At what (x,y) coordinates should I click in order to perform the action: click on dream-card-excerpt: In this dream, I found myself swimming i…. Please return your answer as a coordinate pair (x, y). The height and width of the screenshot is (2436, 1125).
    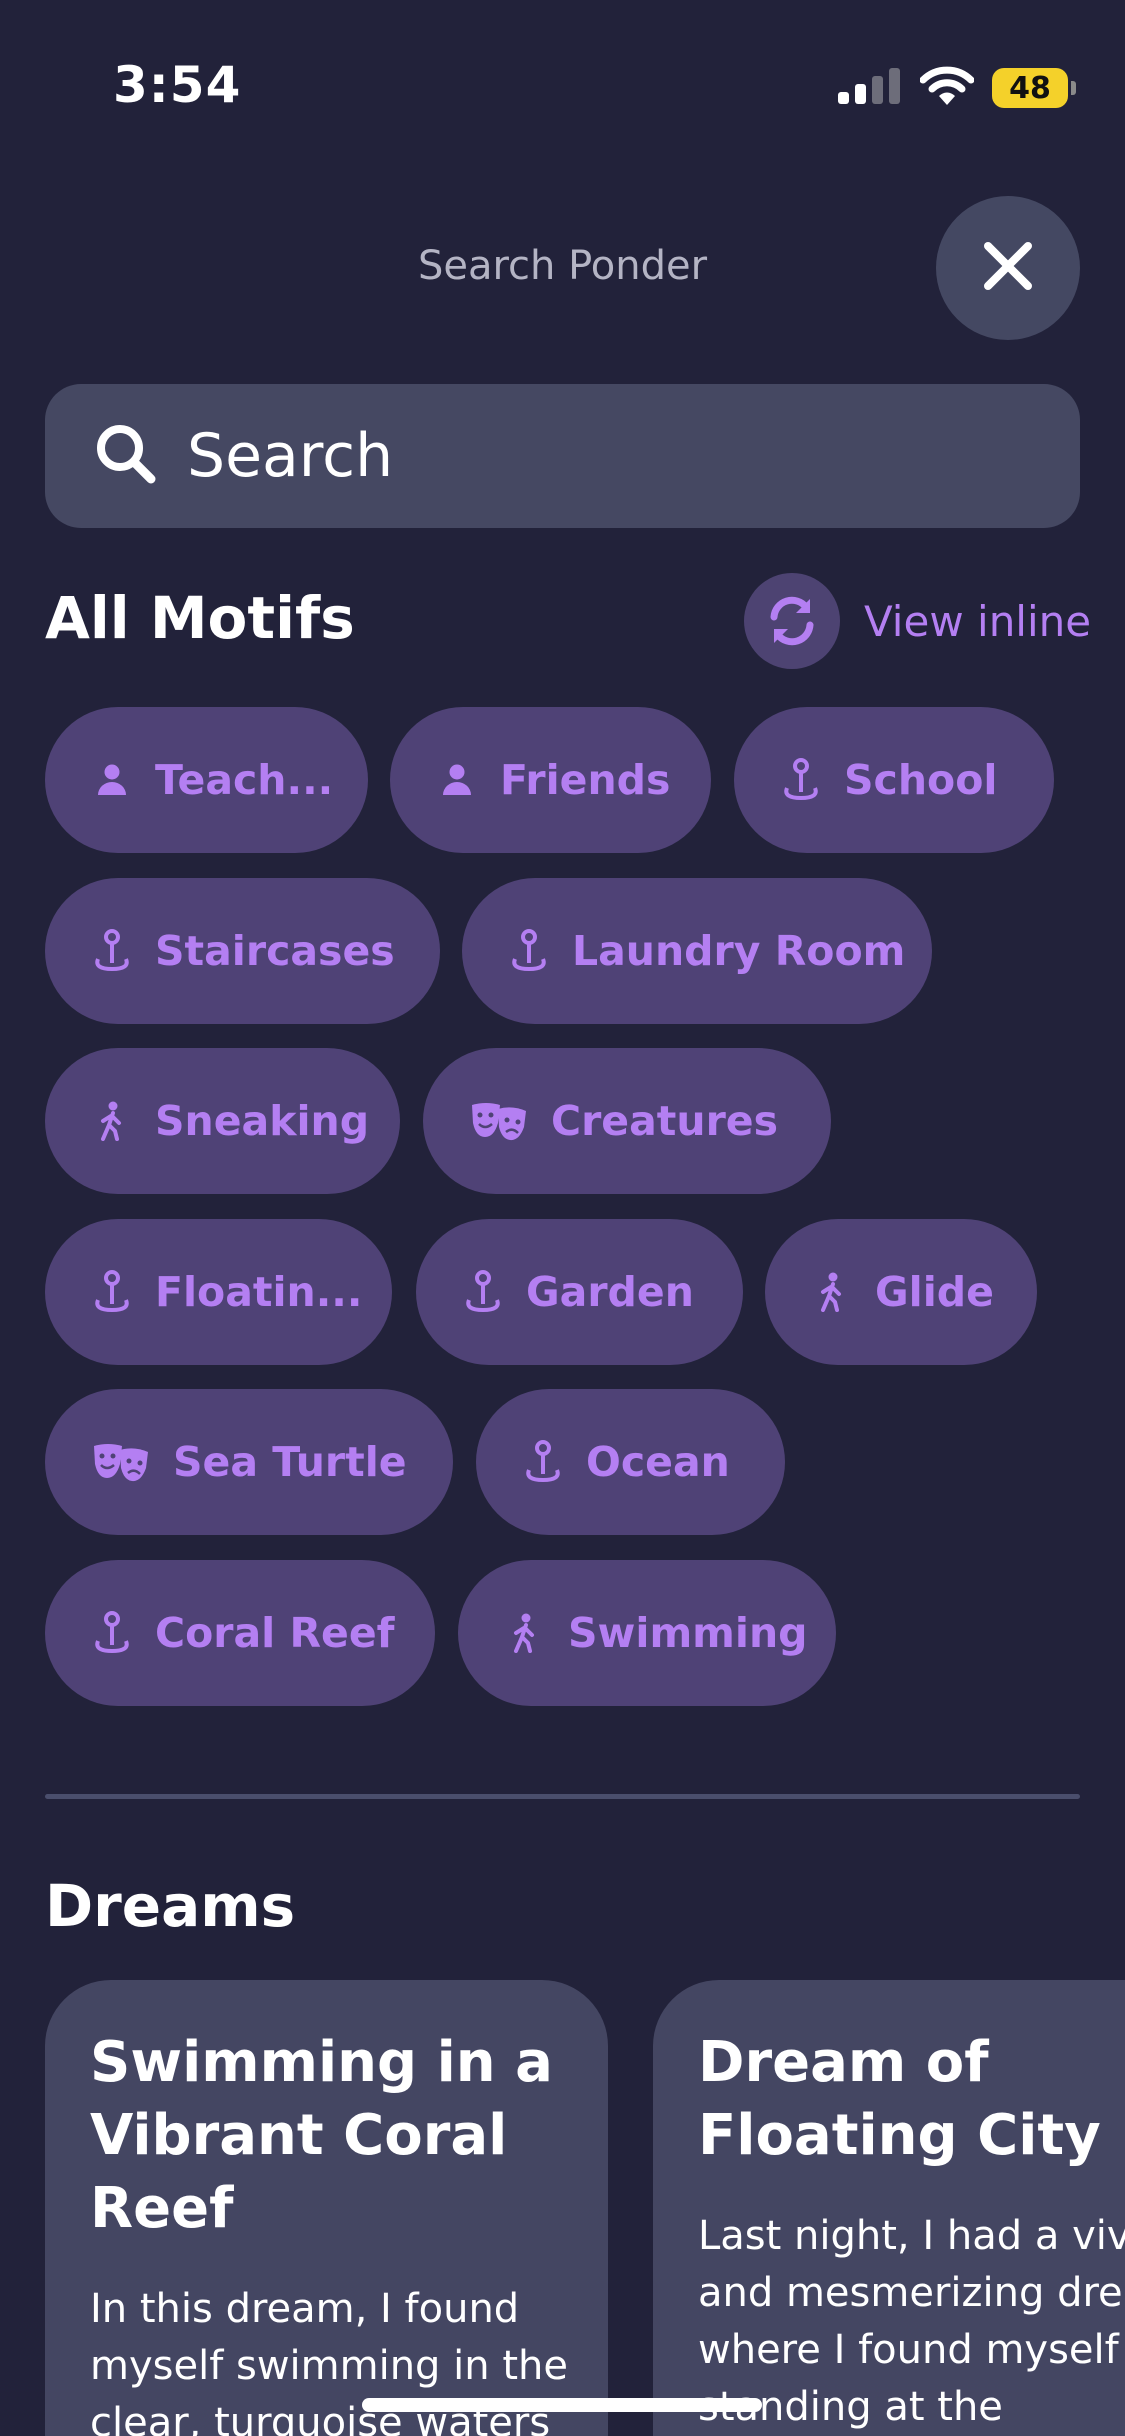
    Looking at the image, I should click on (329, 2361).